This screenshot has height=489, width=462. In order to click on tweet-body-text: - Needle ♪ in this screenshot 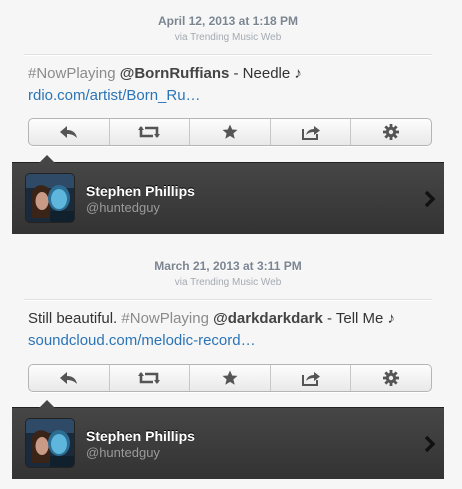, I will do `click(265, 73)`.